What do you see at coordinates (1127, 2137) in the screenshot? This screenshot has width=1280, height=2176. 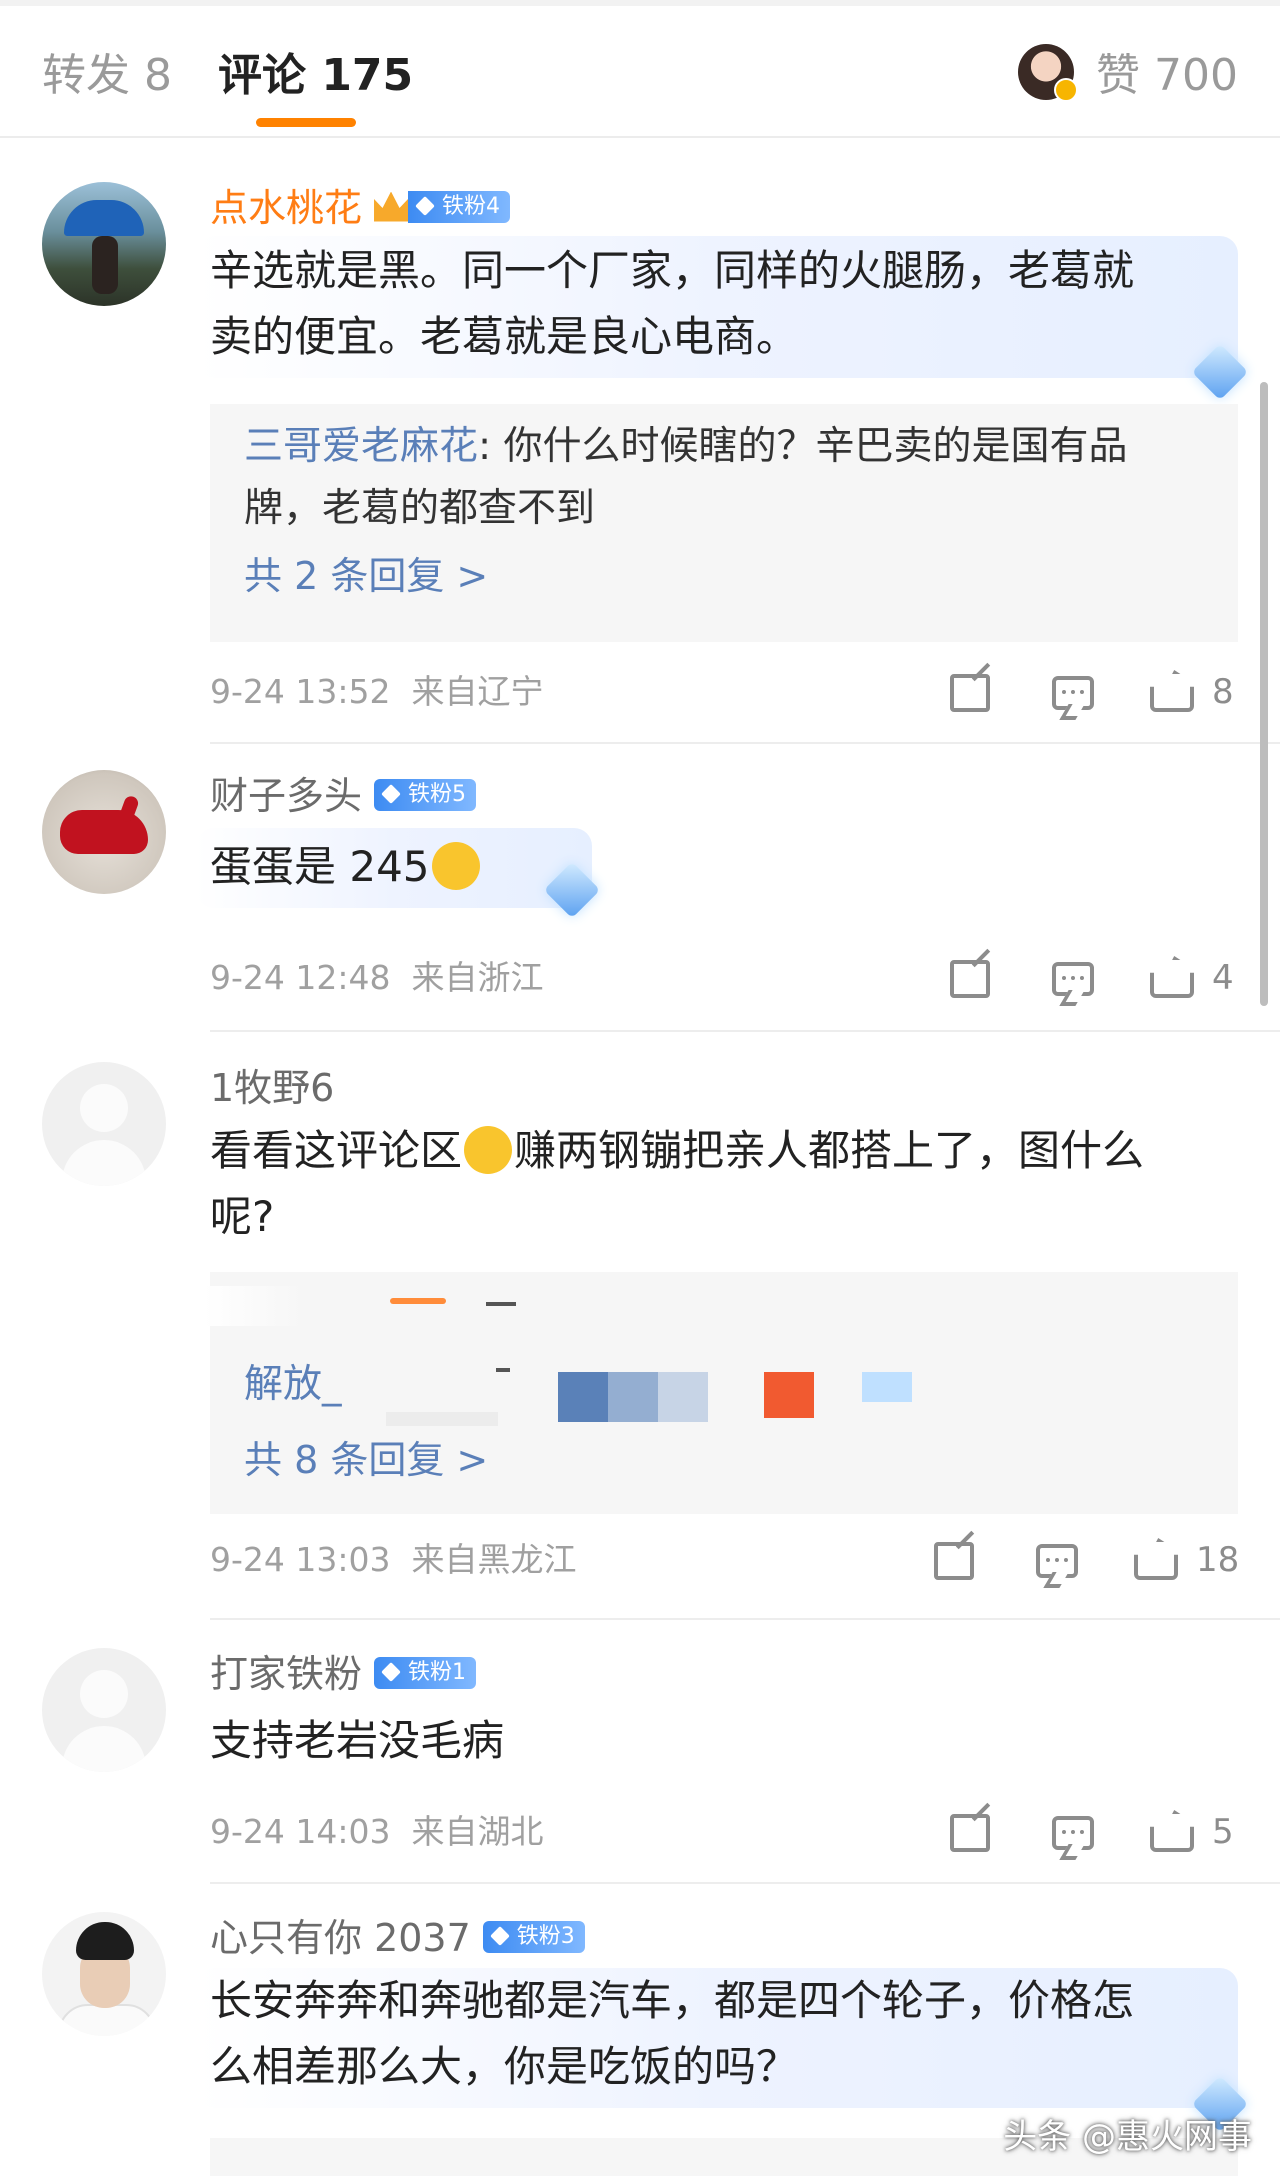 I see `watermark: 头条 @惠火网事` at bounding box center [1127, 2137].